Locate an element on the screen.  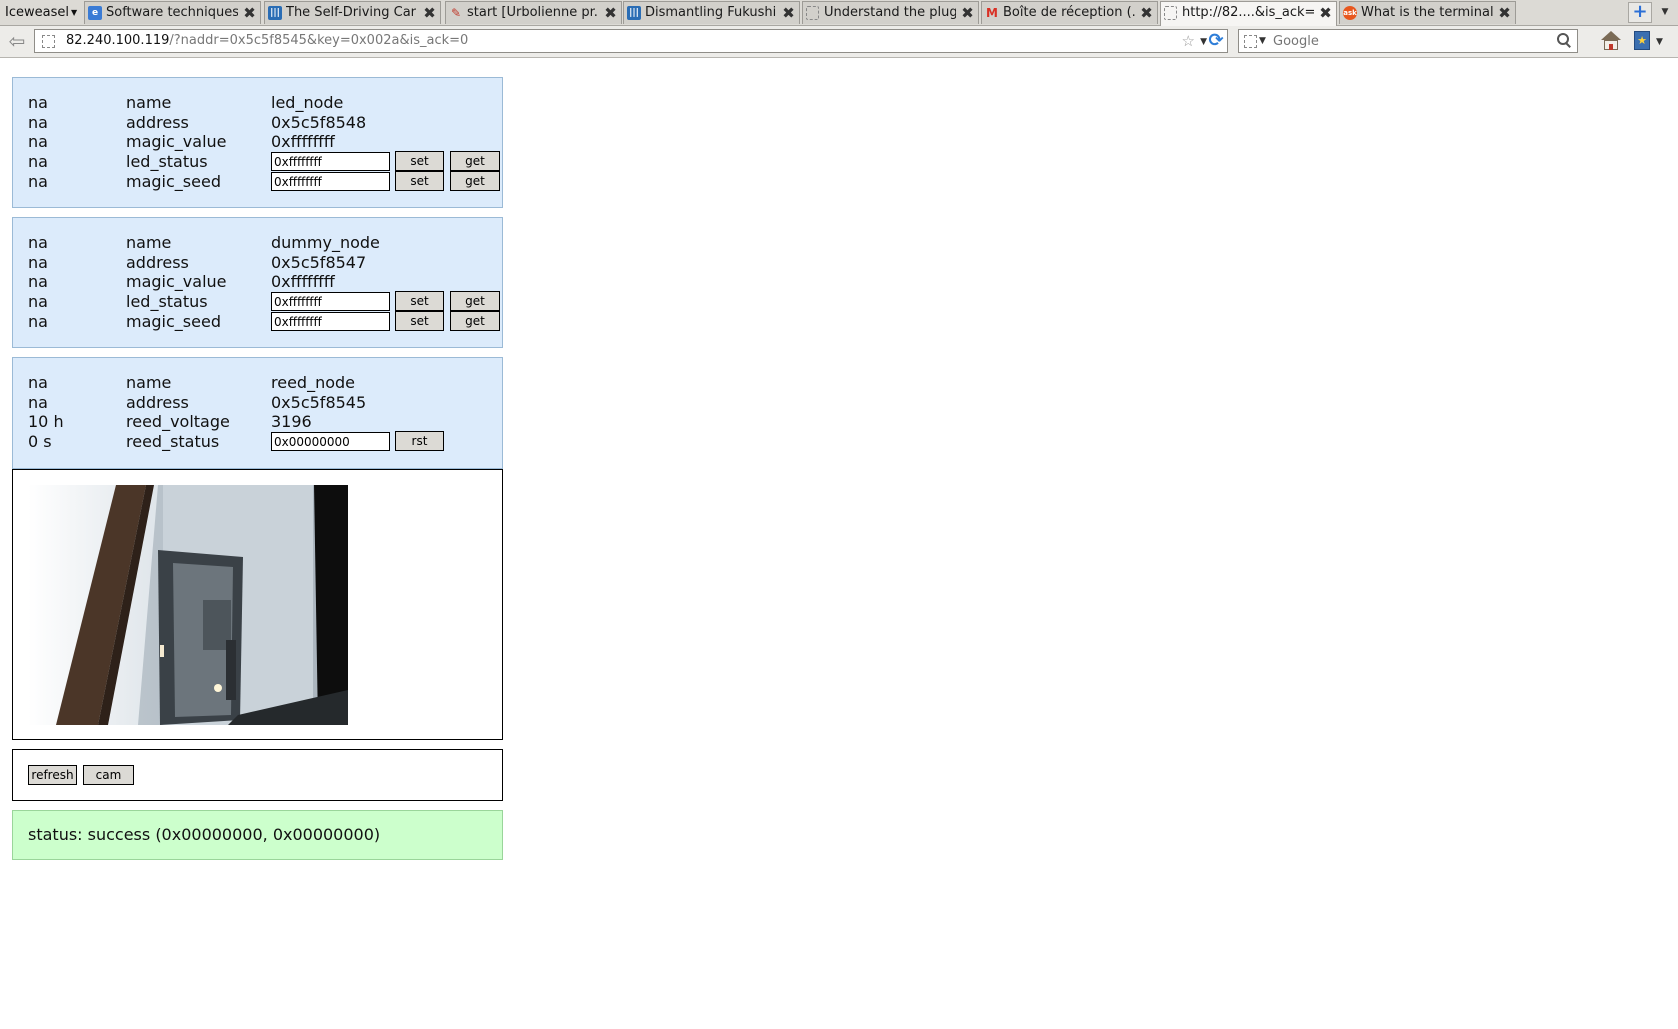
home-button is located at coordinates (1611, 41).